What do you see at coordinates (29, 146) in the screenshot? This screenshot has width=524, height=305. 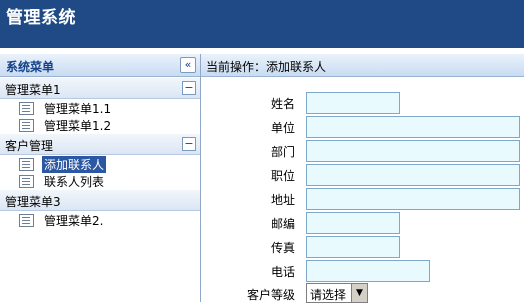 I see `menu-group-label: 客户管理` at bounding box center [29, 146].